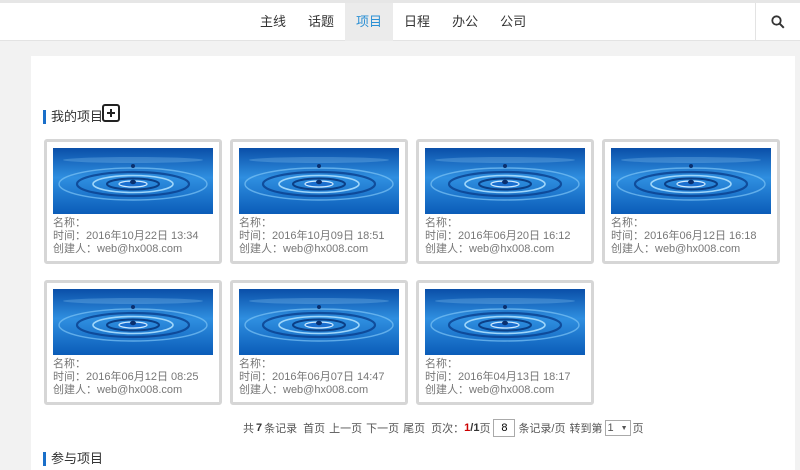 The height and width of the screenshot is (470, 800). What do you see at coordinates (504, 428) in the screenshot?
I see `per-page-input` at bounding box center [504, 428].